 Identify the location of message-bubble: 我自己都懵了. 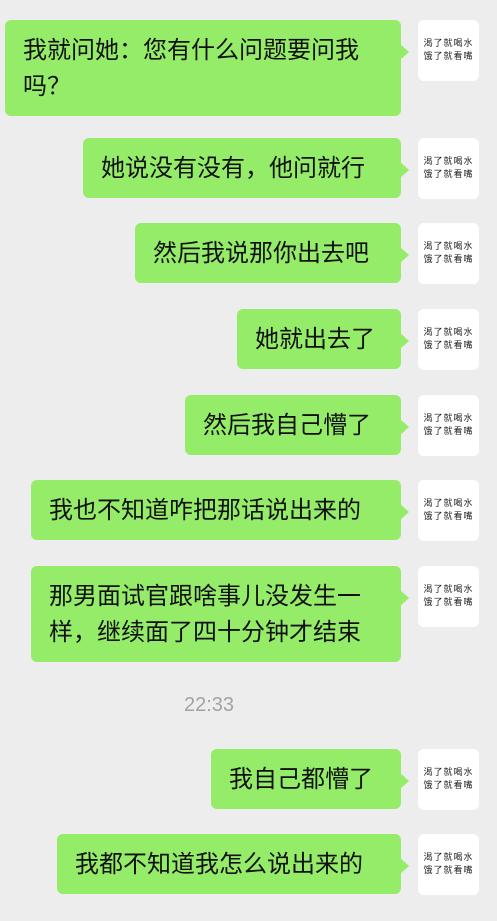
(310, 779).